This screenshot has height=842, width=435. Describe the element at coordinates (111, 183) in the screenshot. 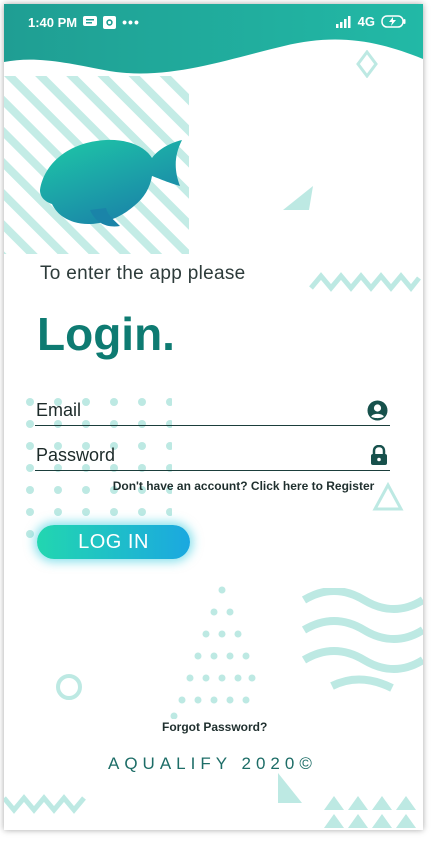

I see `fish-logo-icon` at that location.